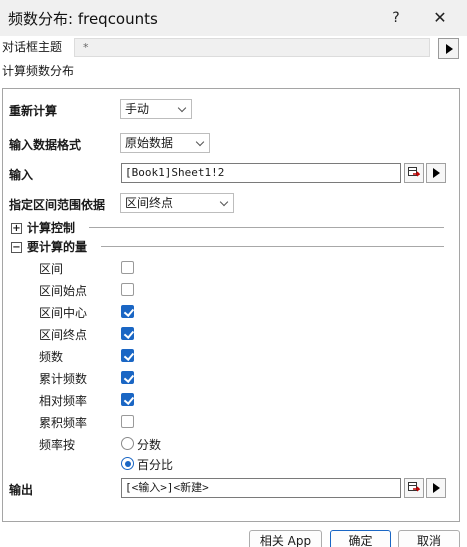  Describe the element at coordinates (156, 109) in the screenshot. I see `recalc-select: 手动` at that location.